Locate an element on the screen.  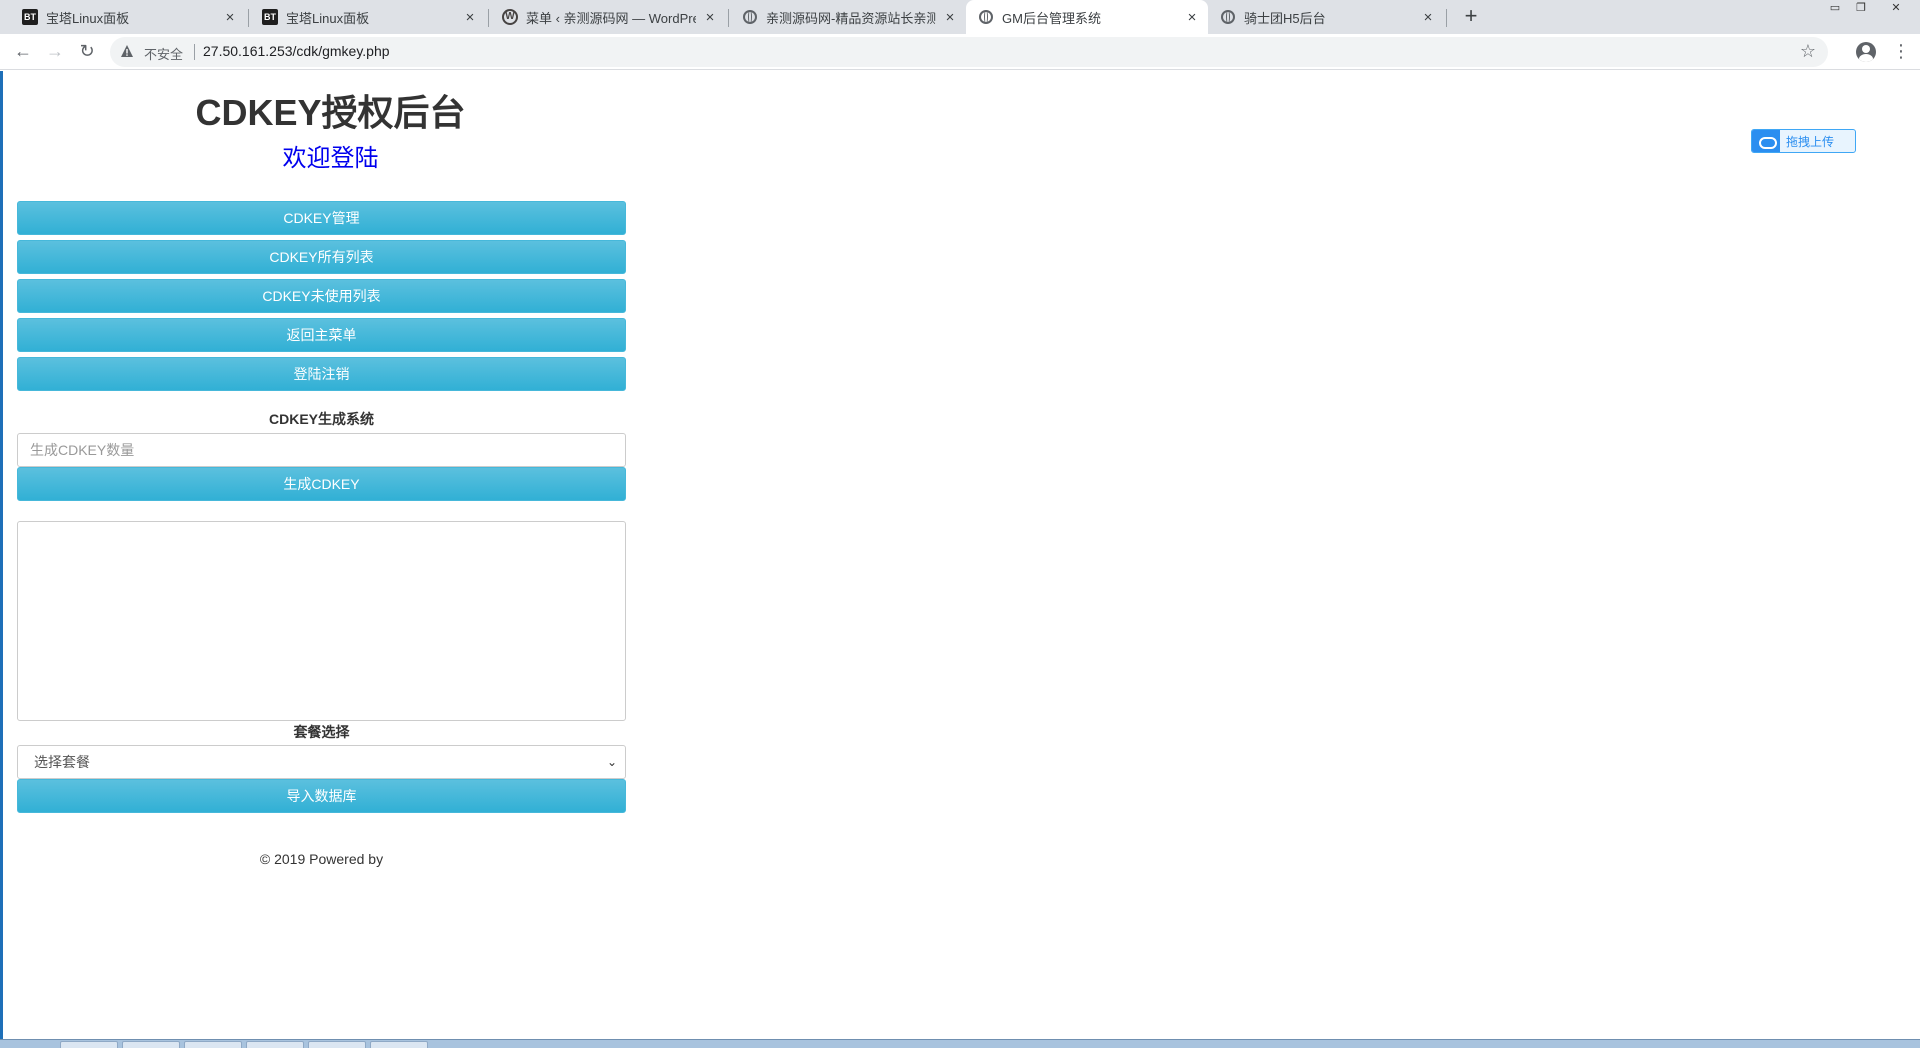
tab-title: 菜单 ‹ 亲测源码网 — WordPress is located at coordinates (611, 18).